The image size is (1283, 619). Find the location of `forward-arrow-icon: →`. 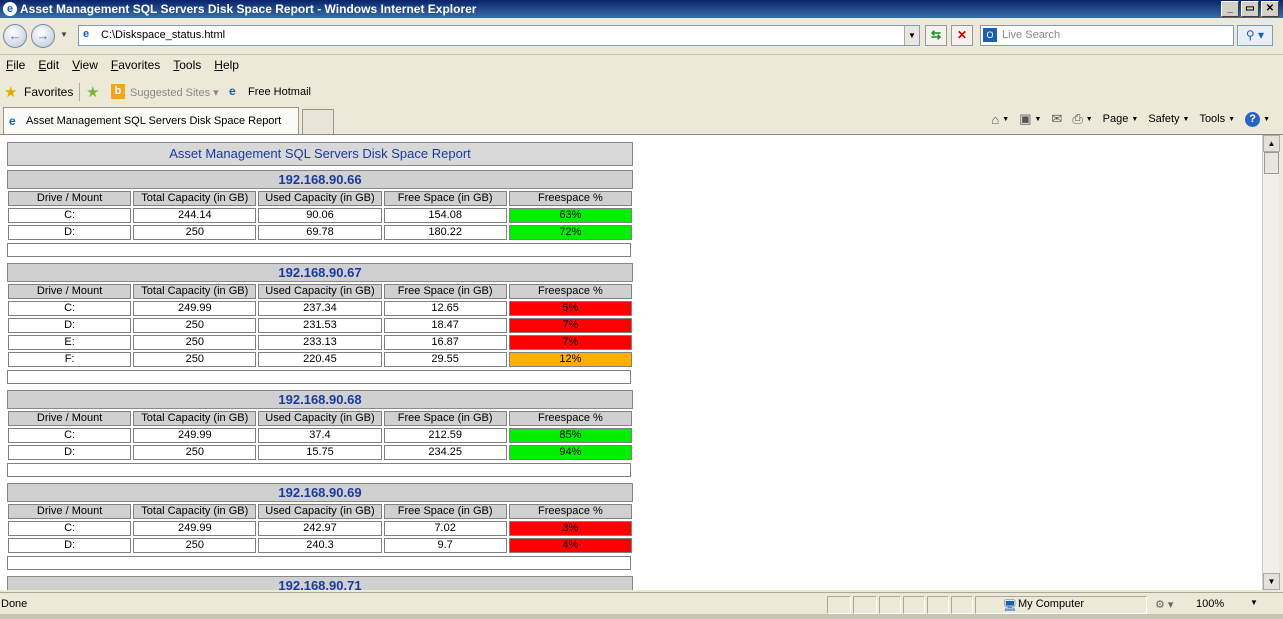

forward-arrow-icon: → is located at coordinates (43, 35).